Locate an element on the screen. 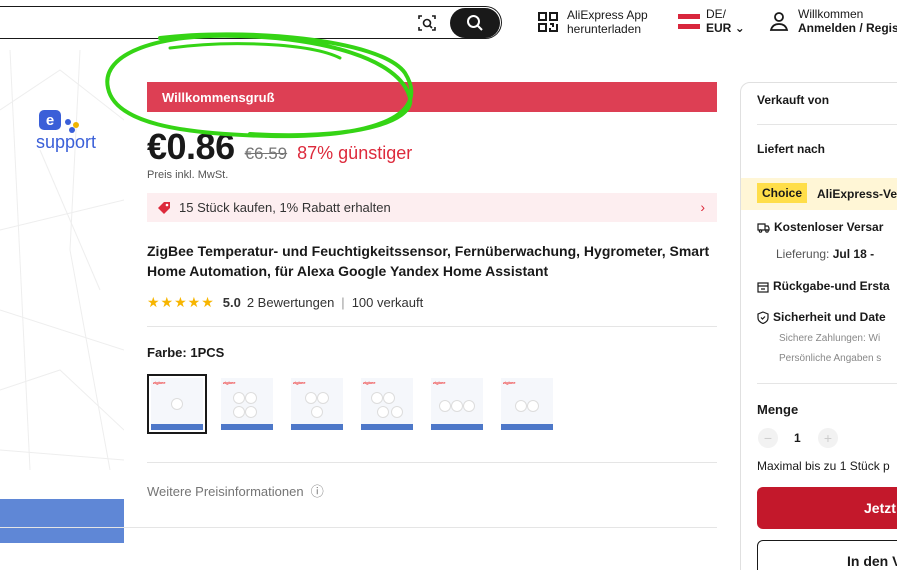 The image size is (897, 570). return-box-icon is located at coordinates (763, 287).